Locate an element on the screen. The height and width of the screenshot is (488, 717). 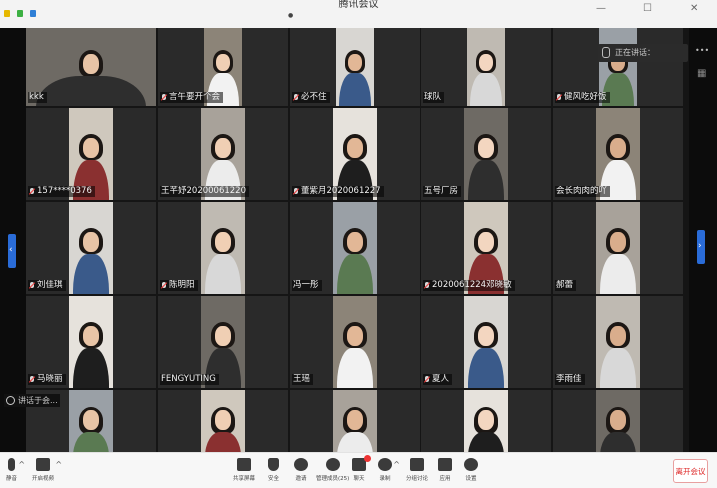
speaker-indicator: 正在讲话： is located at coordinates (643, 53).